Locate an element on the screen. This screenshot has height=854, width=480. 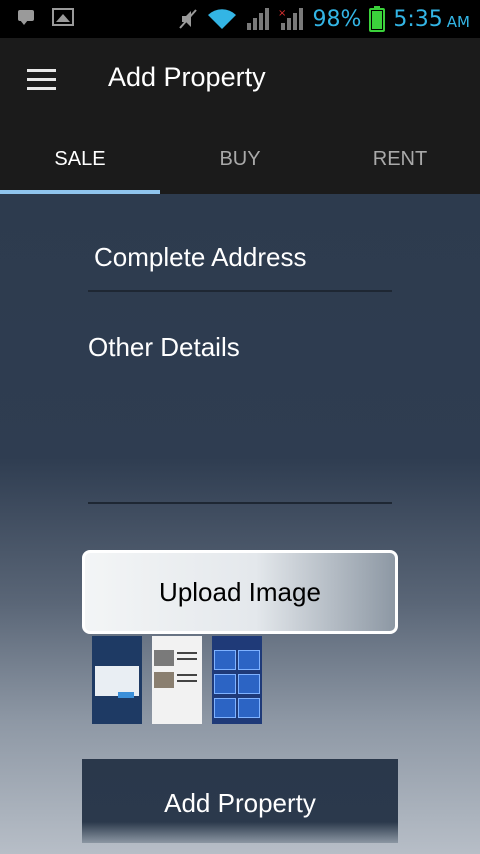
tab-buy: BUY is located at coordinates (240, 159).